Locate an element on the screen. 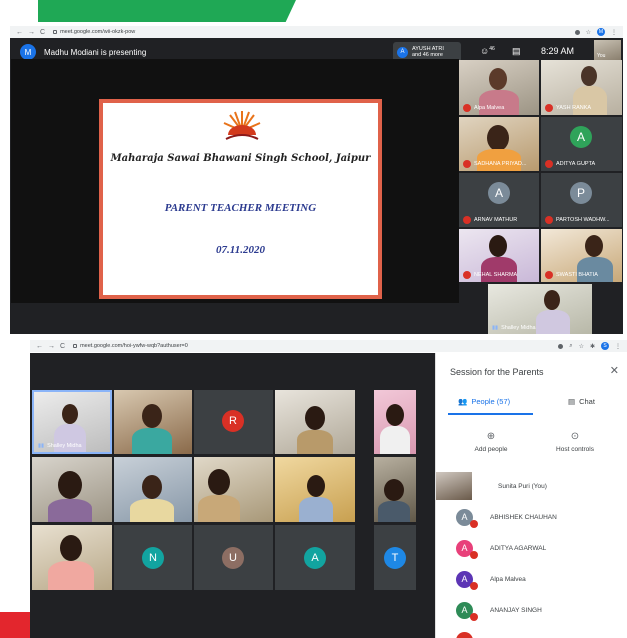 The width and height of the screenshot is (627, 638). panel-title: Session for the Parents is located at coordinates (497, 372).